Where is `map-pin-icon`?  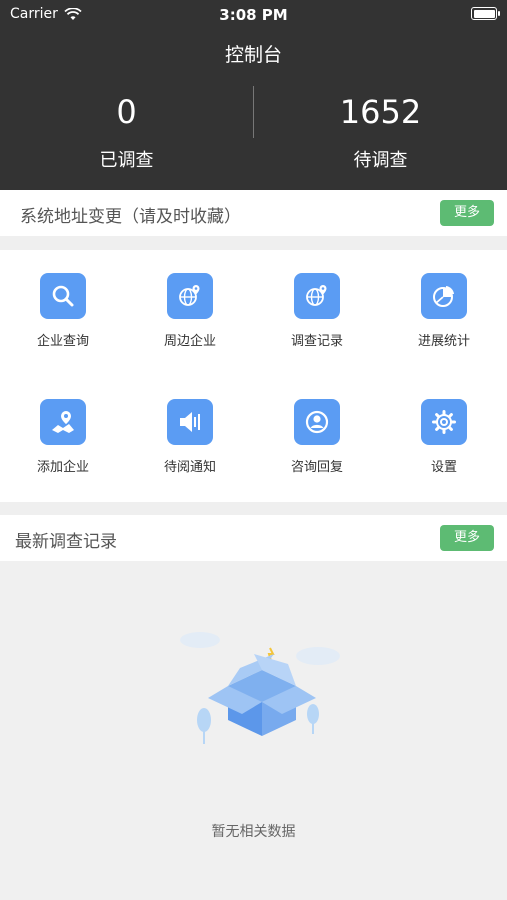 map-pin-icon is located at coordinates (63, 422).